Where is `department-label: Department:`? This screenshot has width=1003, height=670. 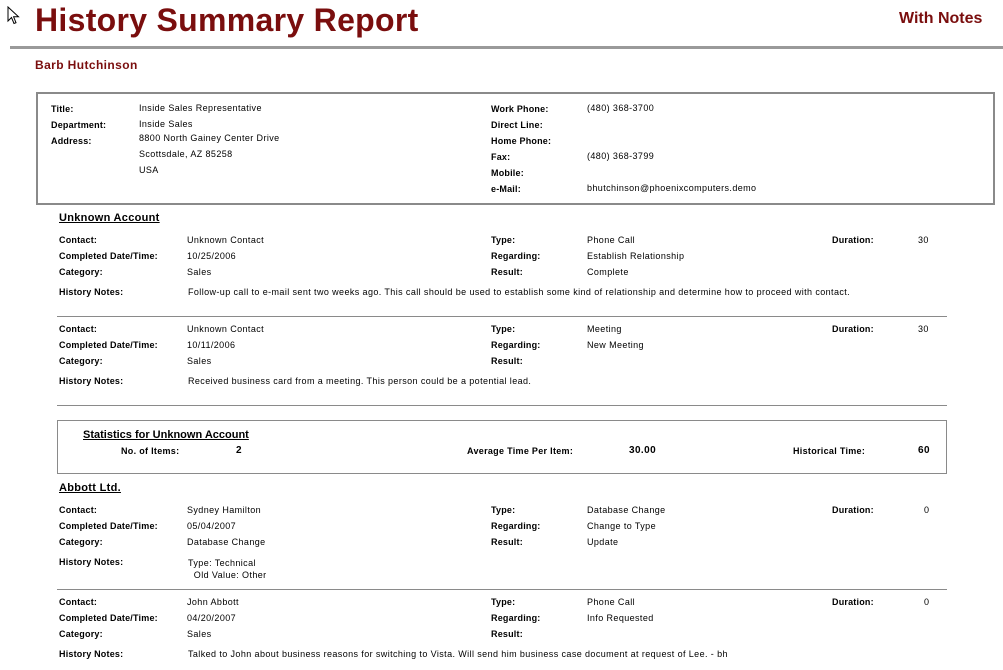 department-label: Department: is located at coordinates (79, 125).